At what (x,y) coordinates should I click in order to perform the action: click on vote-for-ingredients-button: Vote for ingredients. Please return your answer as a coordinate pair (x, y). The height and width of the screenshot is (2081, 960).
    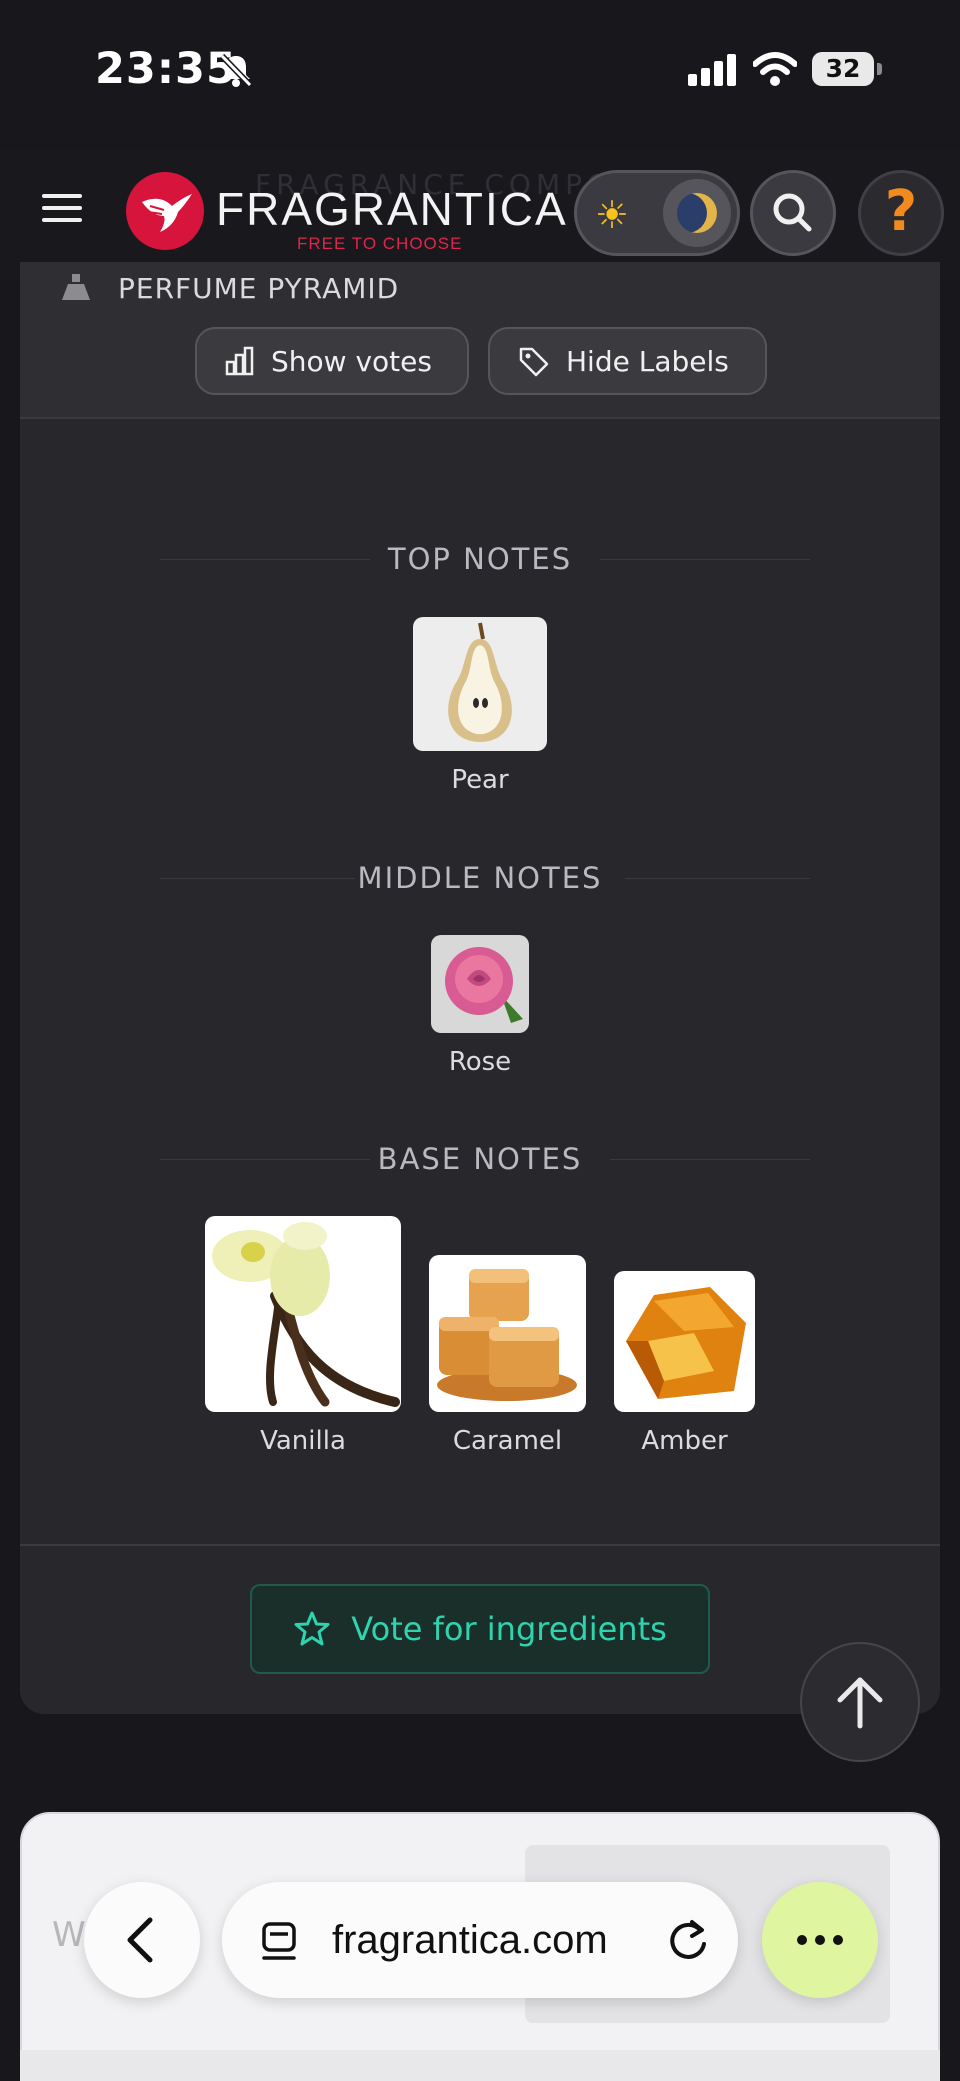
    Looking at the image, I should click on (480, 1629).